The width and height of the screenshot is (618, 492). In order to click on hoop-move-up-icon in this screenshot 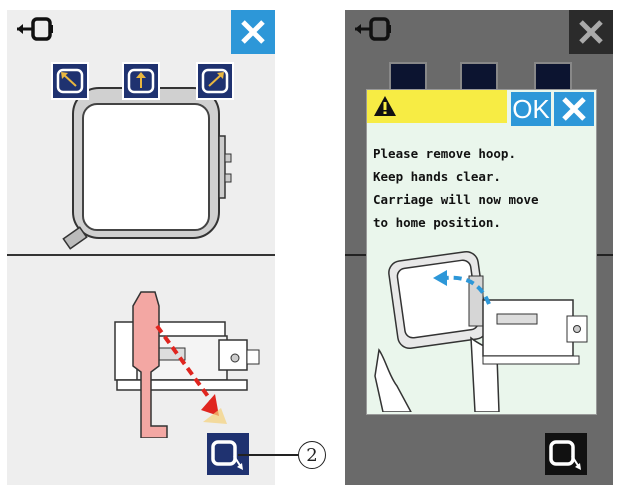, I will do `click(141, 81)`.